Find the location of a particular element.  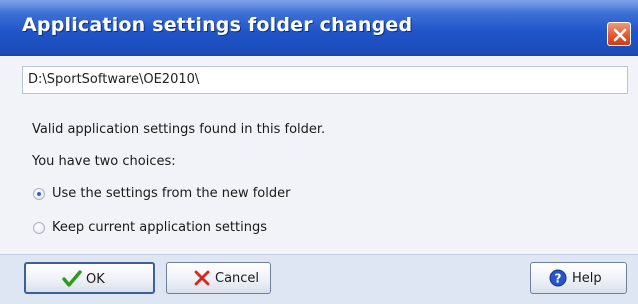

cancel-label: Cancel is located at coordinates (237, 278).